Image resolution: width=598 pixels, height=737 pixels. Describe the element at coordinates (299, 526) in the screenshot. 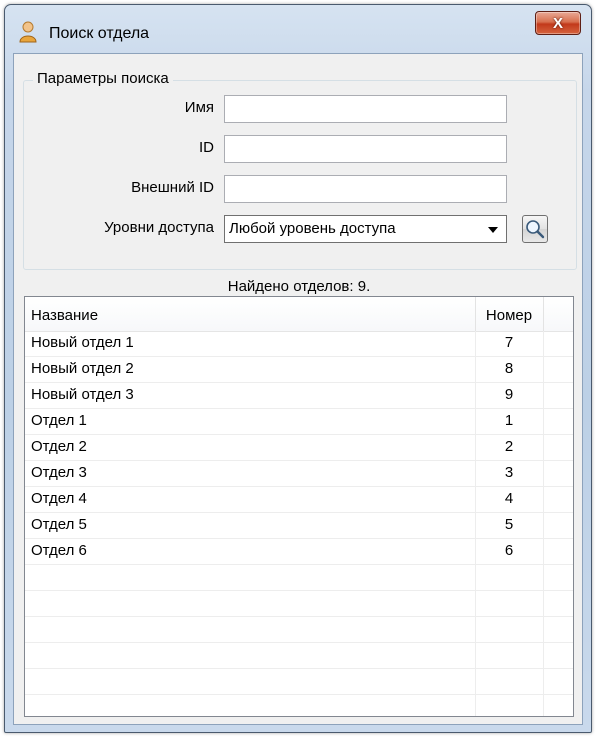

I see `list-item: Отдел 5 5` at that location.